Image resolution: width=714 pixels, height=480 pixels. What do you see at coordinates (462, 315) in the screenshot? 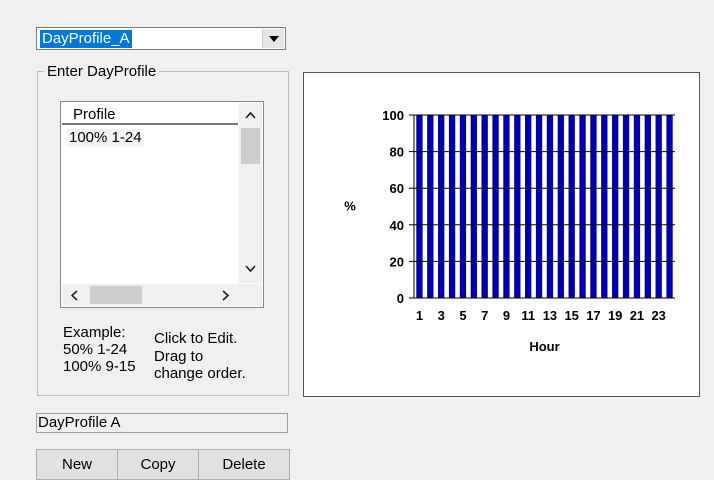
I see `x-tick-label: 5` at bounding box center [462, 315].